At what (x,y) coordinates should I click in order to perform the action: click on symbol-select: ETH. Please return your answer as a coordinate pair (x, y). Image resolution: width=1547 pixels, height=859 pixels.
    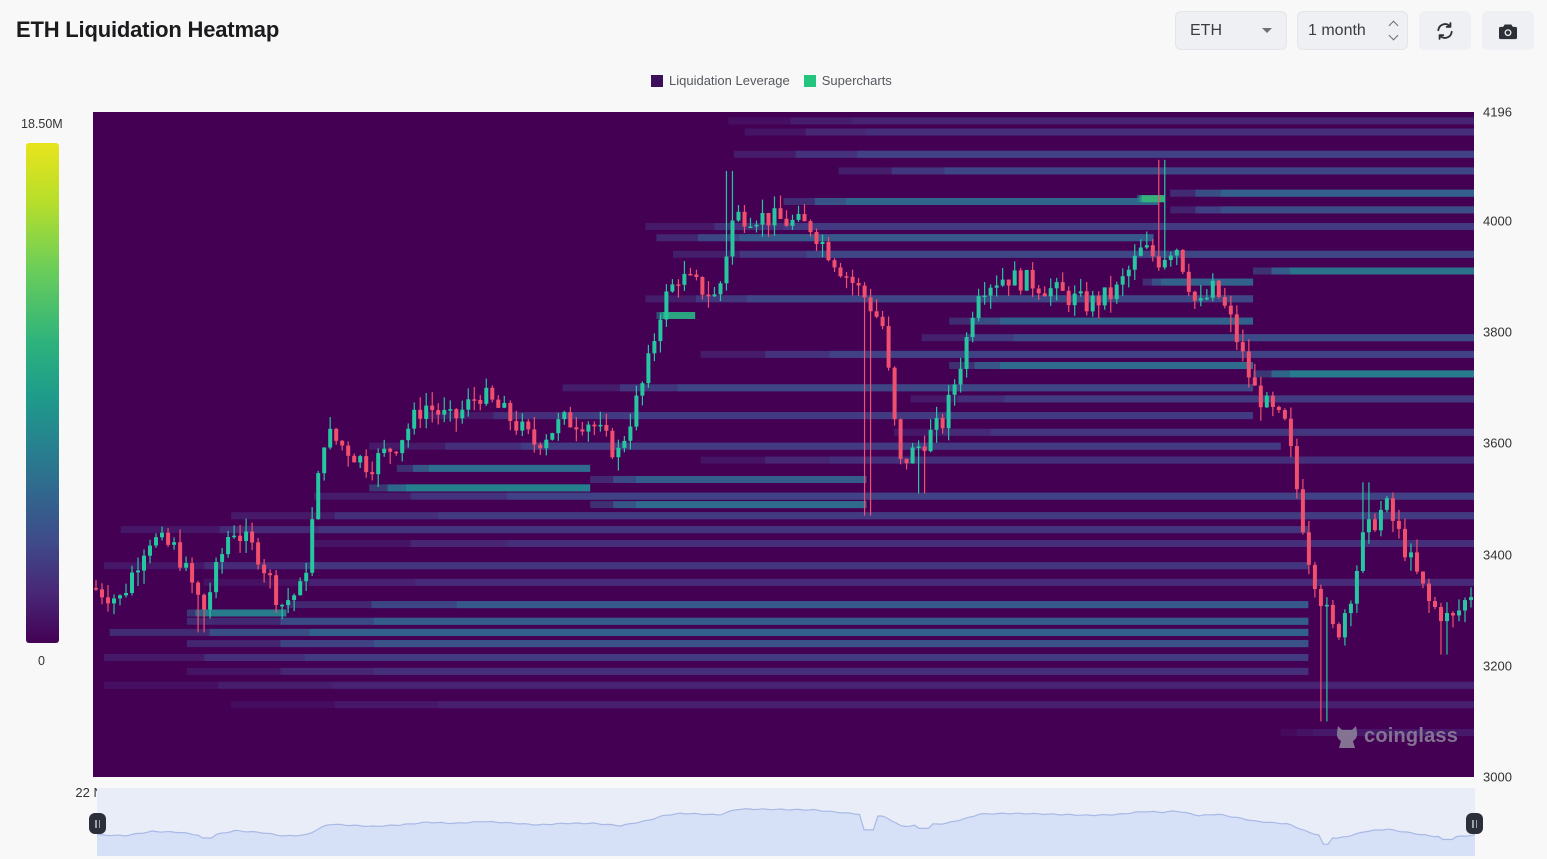
    Looking at the image, I should click on (1231, 30).